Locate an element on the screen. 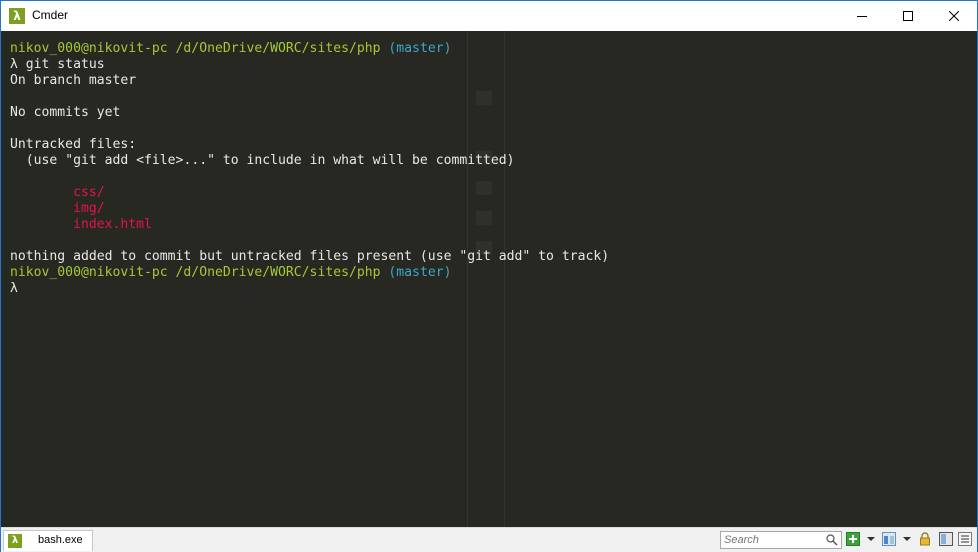 The height and width of the screenshot is (552, 978). console-tab-bash: λ bash.exe is located at coordinates (48, 540).